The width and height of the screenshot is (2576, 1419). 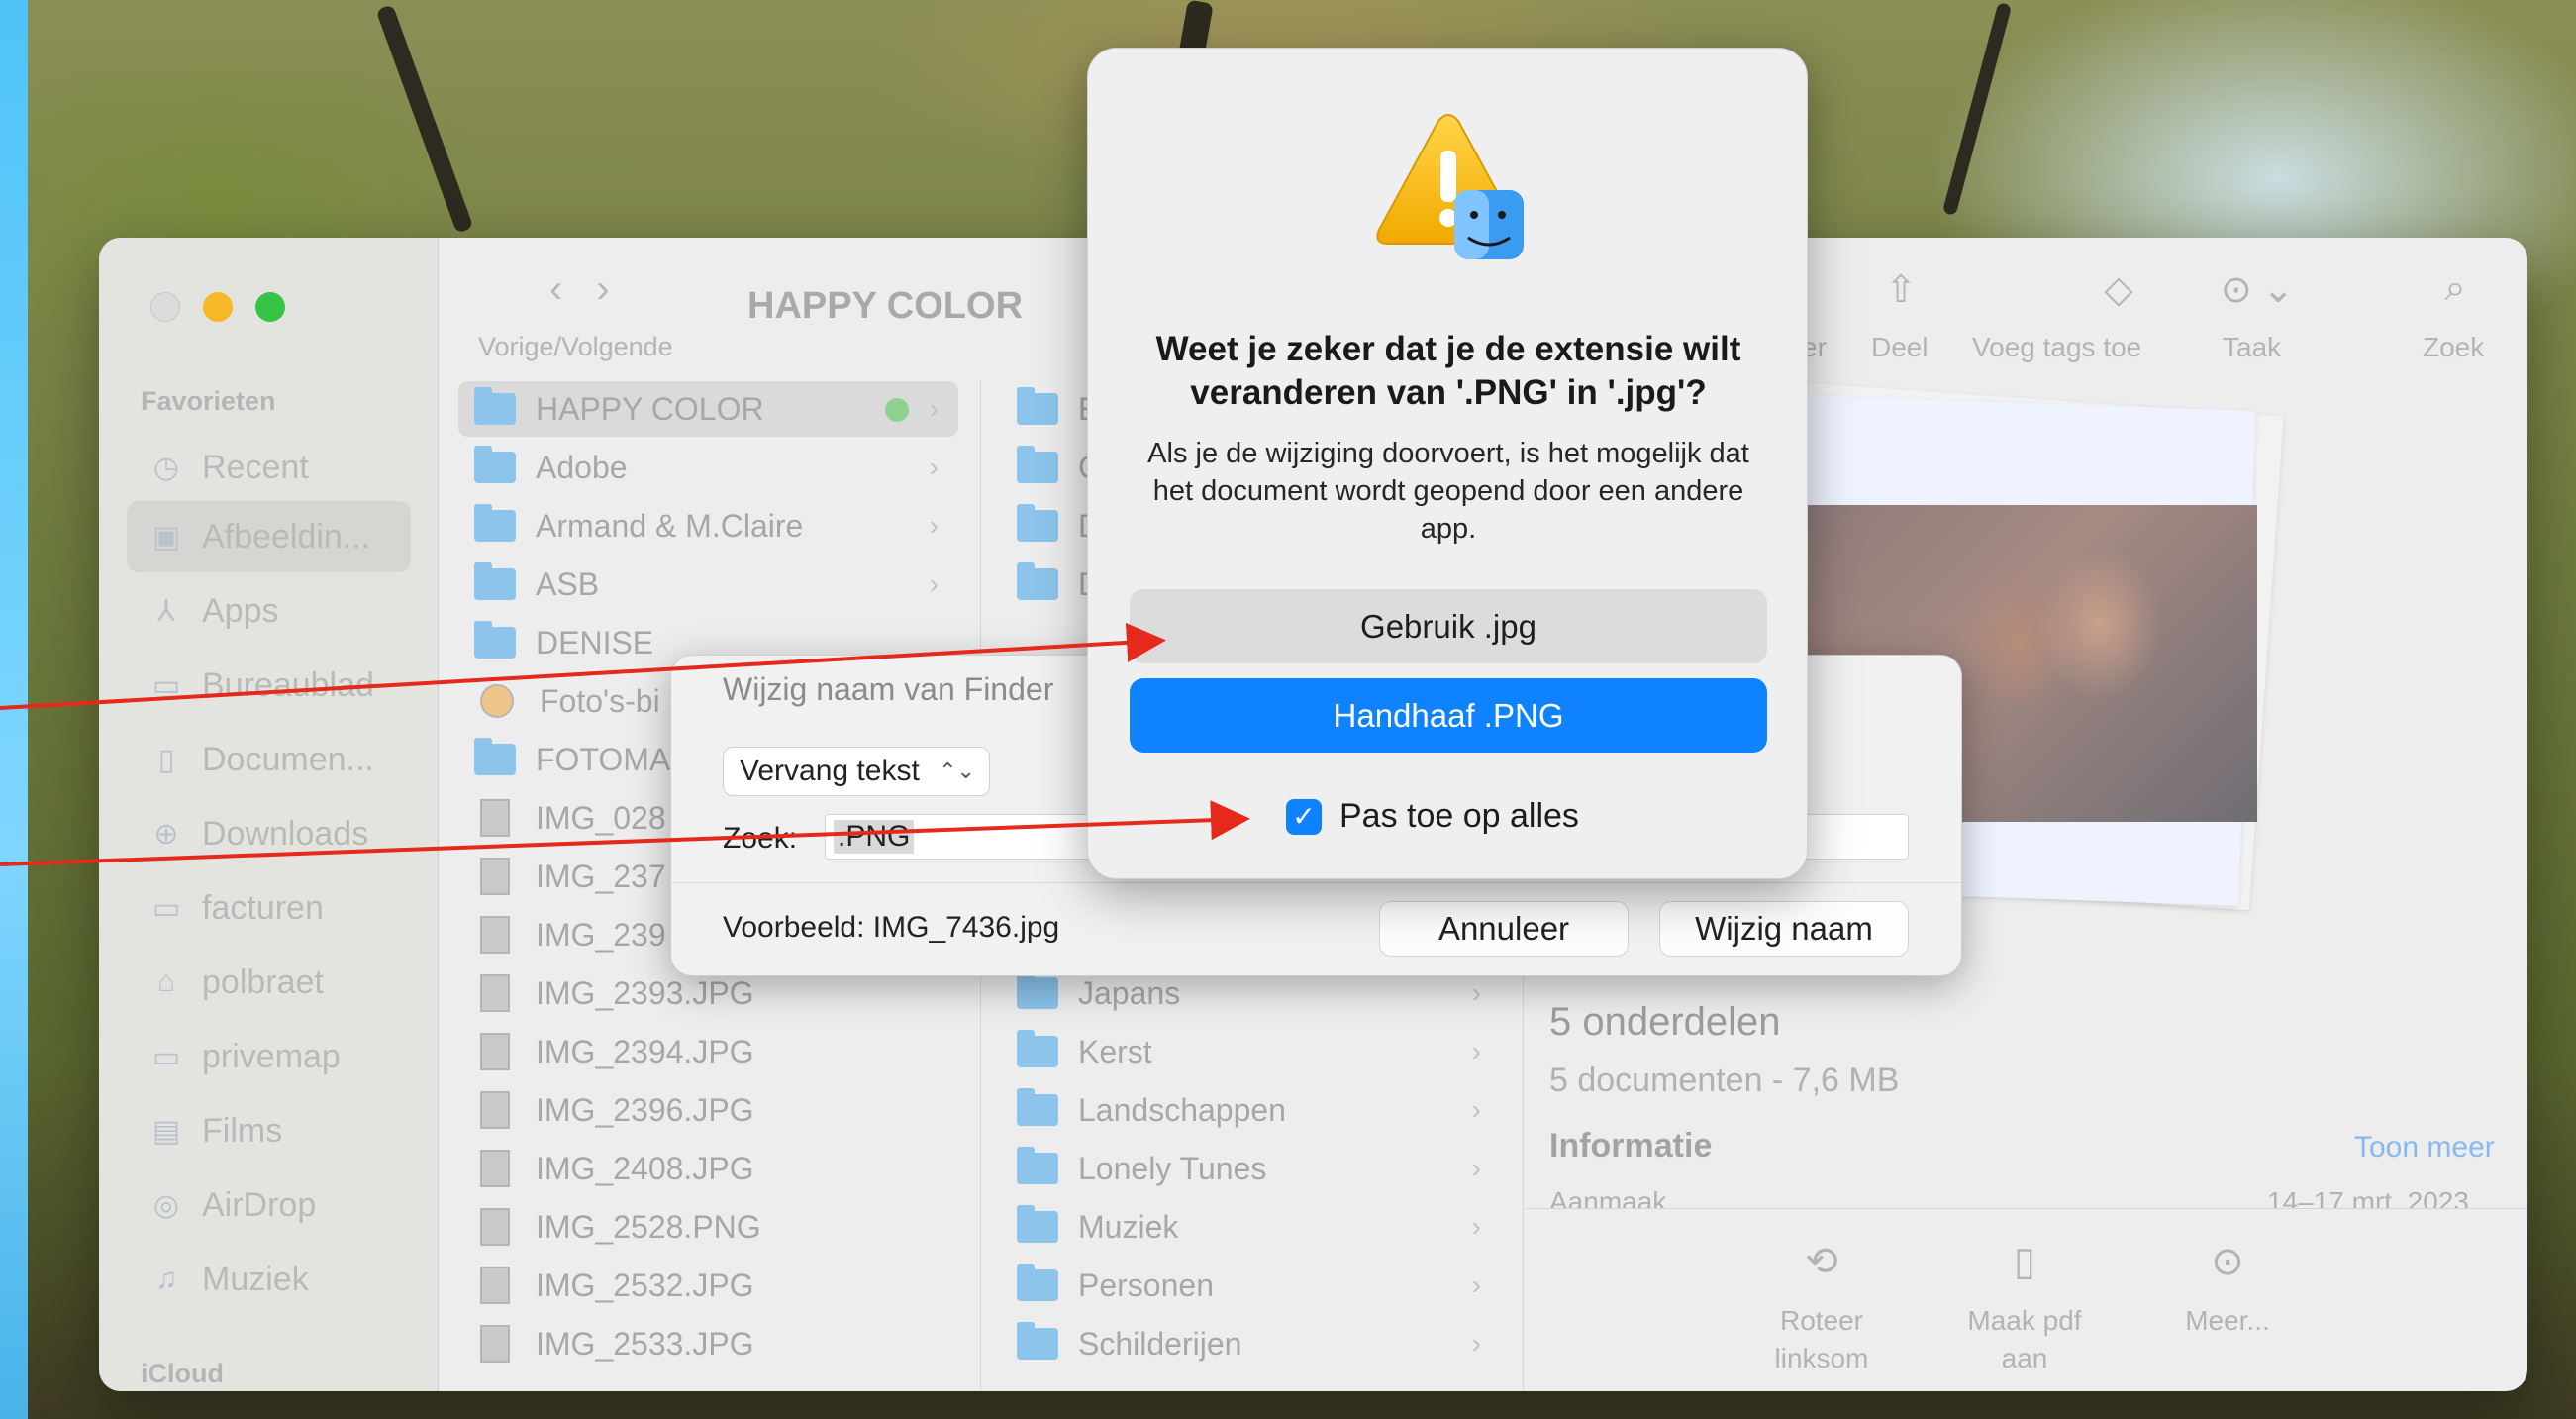 What do you see at coordinates (270, 307) in the screenshot?
I see `zoom-button` at bounding box center [270, 307].